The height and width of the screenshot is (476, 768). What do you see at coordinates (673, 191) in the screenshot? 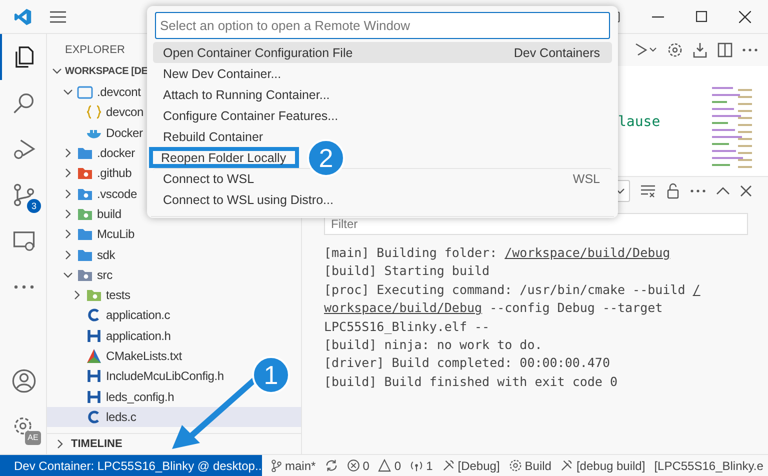
I see `lock-icon` at bounding box center [673, 191].